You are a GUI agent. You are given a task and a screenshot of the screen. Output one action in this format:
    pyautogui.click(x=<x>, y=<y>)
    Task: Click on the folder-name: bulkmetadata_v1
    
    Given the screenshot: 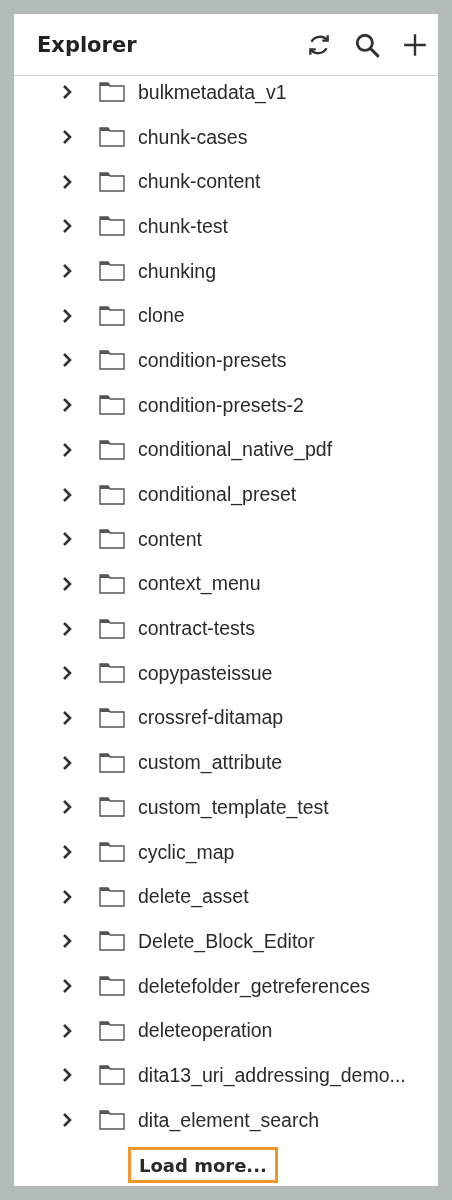 What is the action you would take?
    pyautogui.click(x=212, y=92)
    